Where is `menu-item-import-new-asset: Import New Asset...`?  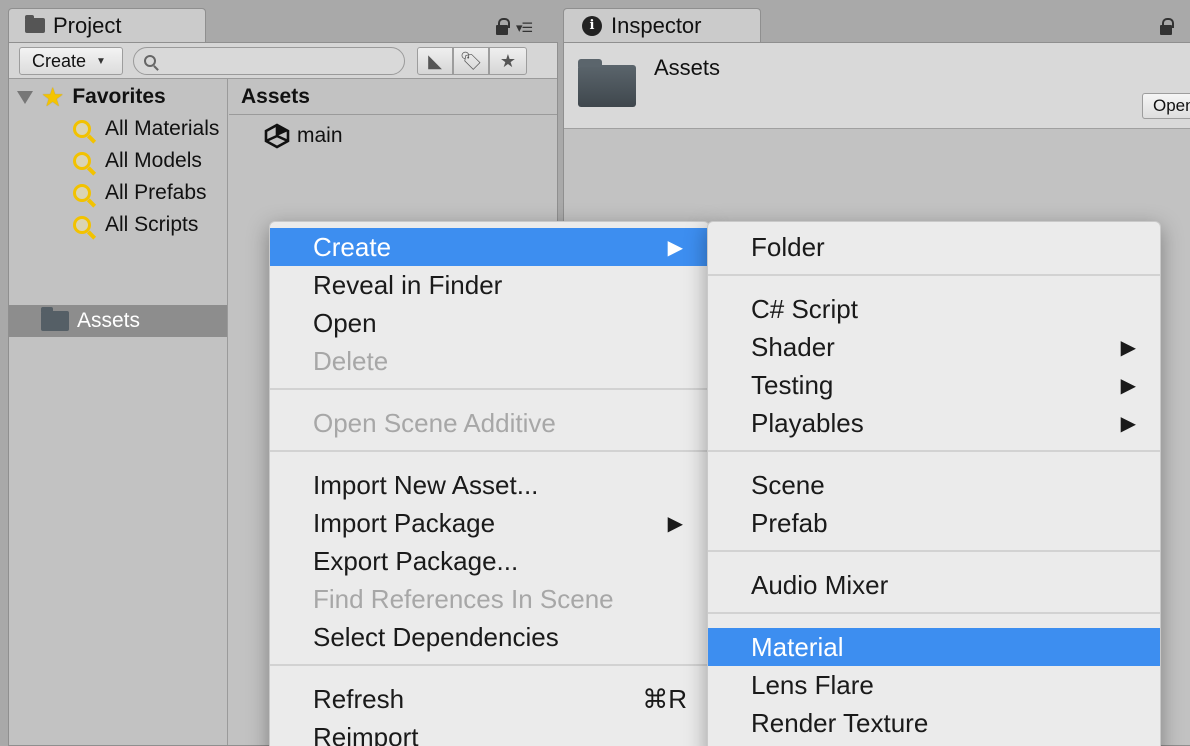 menu-item-import-new-asset: Import New Asset... is located at coordinates (489, 485).